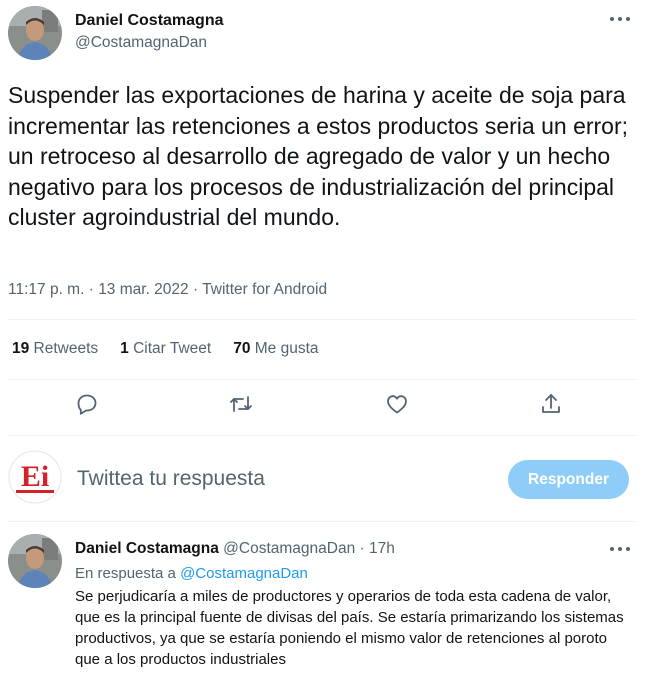 The image size is (645, 676). Describe the element at coordinates (322, 480) in the screenshot. I see `reply-composer: Ei Twittea tu respuesta Responder` at that location.